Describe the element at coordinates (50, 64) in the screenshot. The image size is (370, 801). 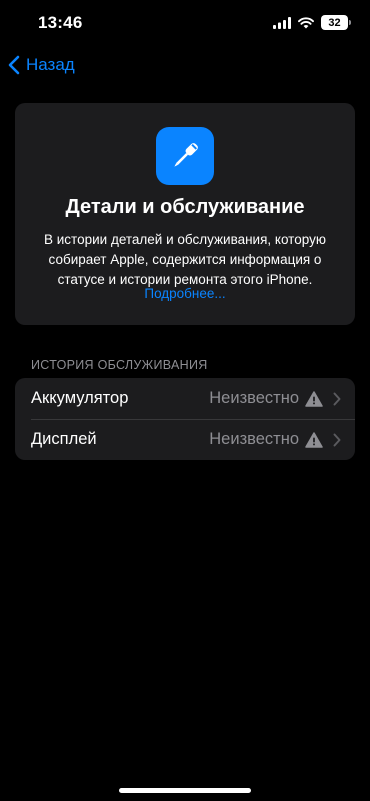
I see `back-label: Назад` at that location.